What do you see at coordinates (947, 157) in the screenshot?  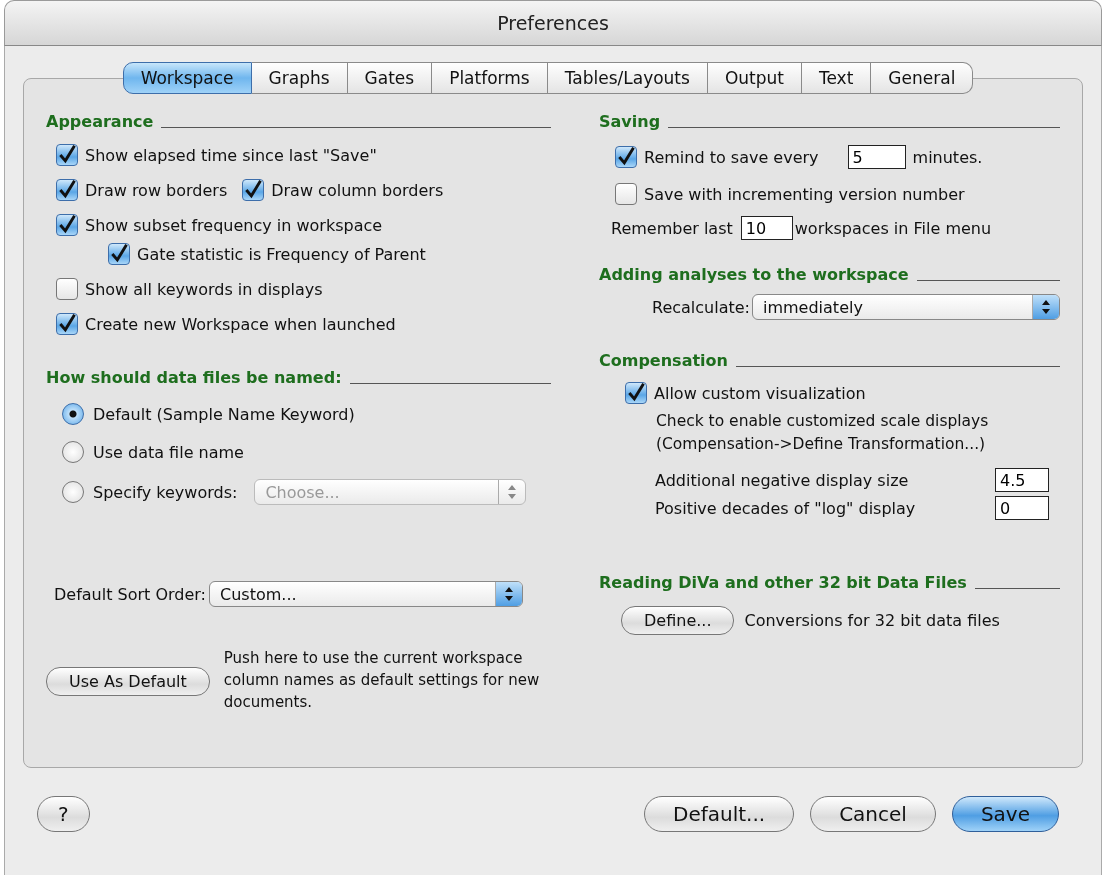 I see `unit-label: minutes.` at bounding box center [947, 157].